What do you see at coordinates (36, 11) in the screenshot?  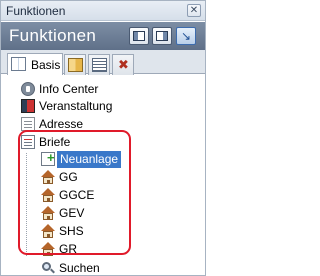 I see `window-title: Funktionen` at bounding box center [36, 11].